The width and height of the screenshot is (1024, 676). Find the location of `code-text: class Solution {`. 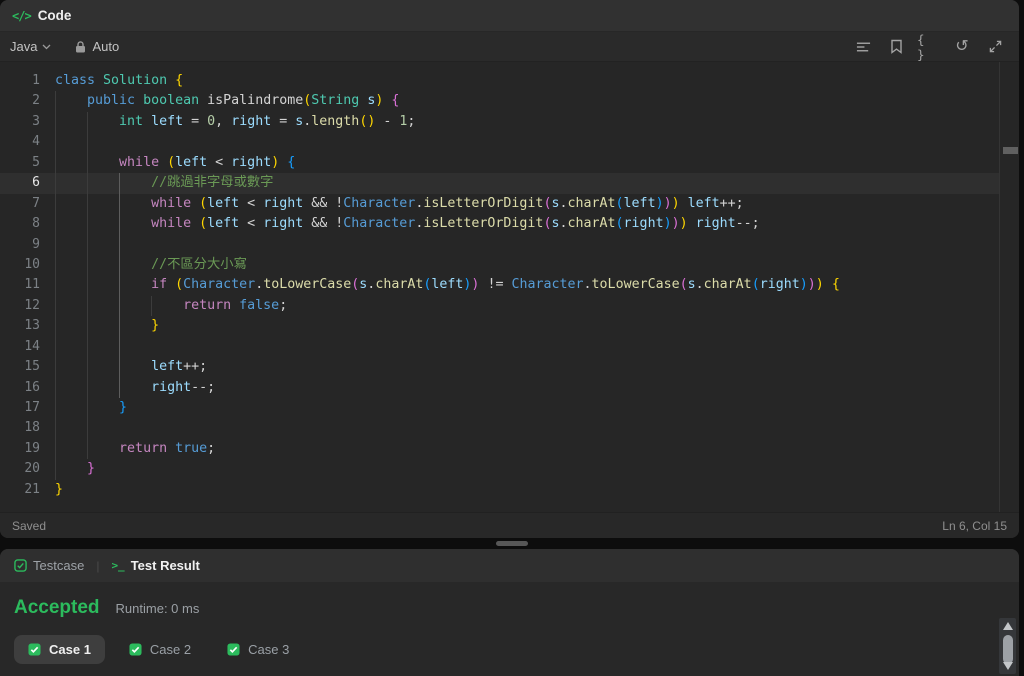

code-text: class Solution { is located at coordinates (119, 80).